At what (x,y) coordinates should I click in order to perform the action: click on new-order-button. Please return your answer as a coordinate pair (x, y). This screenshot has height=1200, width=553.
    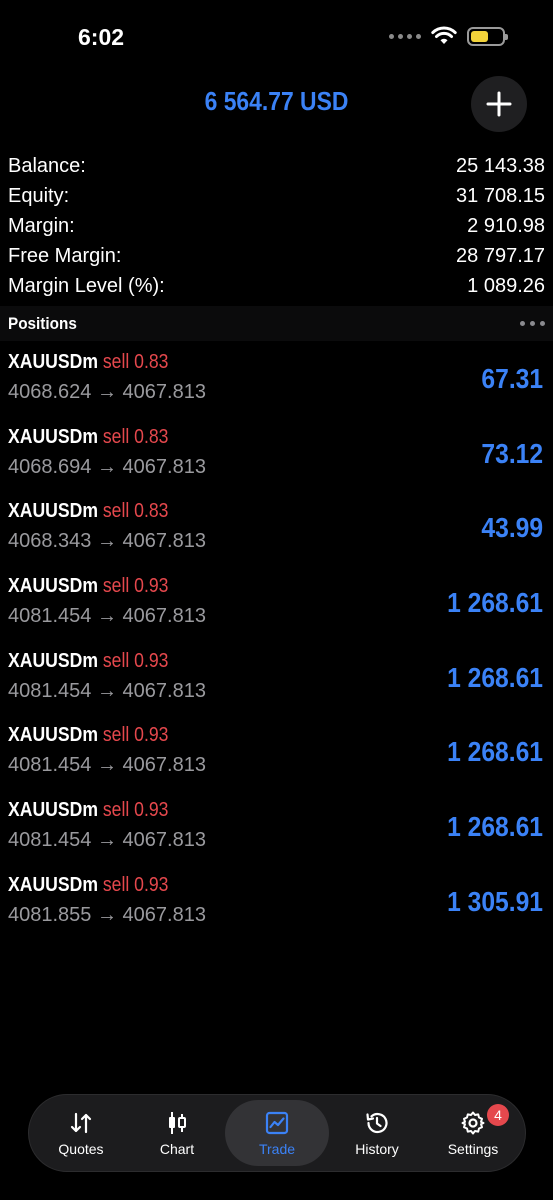
    Looking at the image, I should click on (499, 104).